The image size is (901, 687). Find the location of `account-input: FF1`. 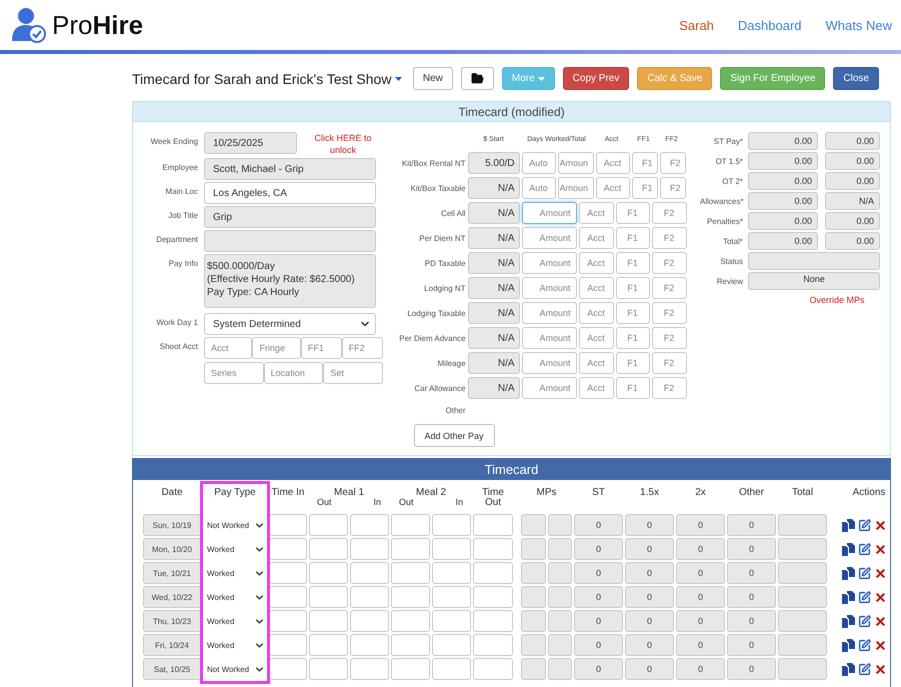

account-input: FF1 is located at coordinates (321, 348).